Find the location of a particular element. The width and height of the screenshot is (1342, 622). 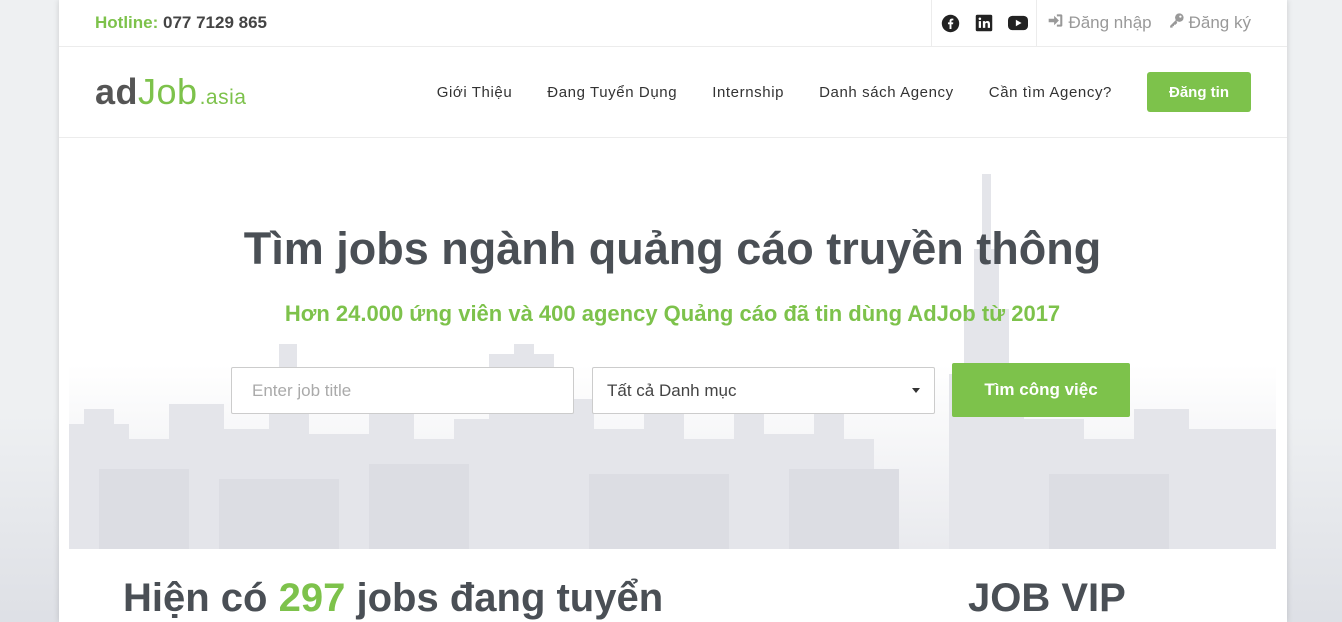

top-bar-right: Đăng nhập Đăng ký is located at coordinates (1091, 23).